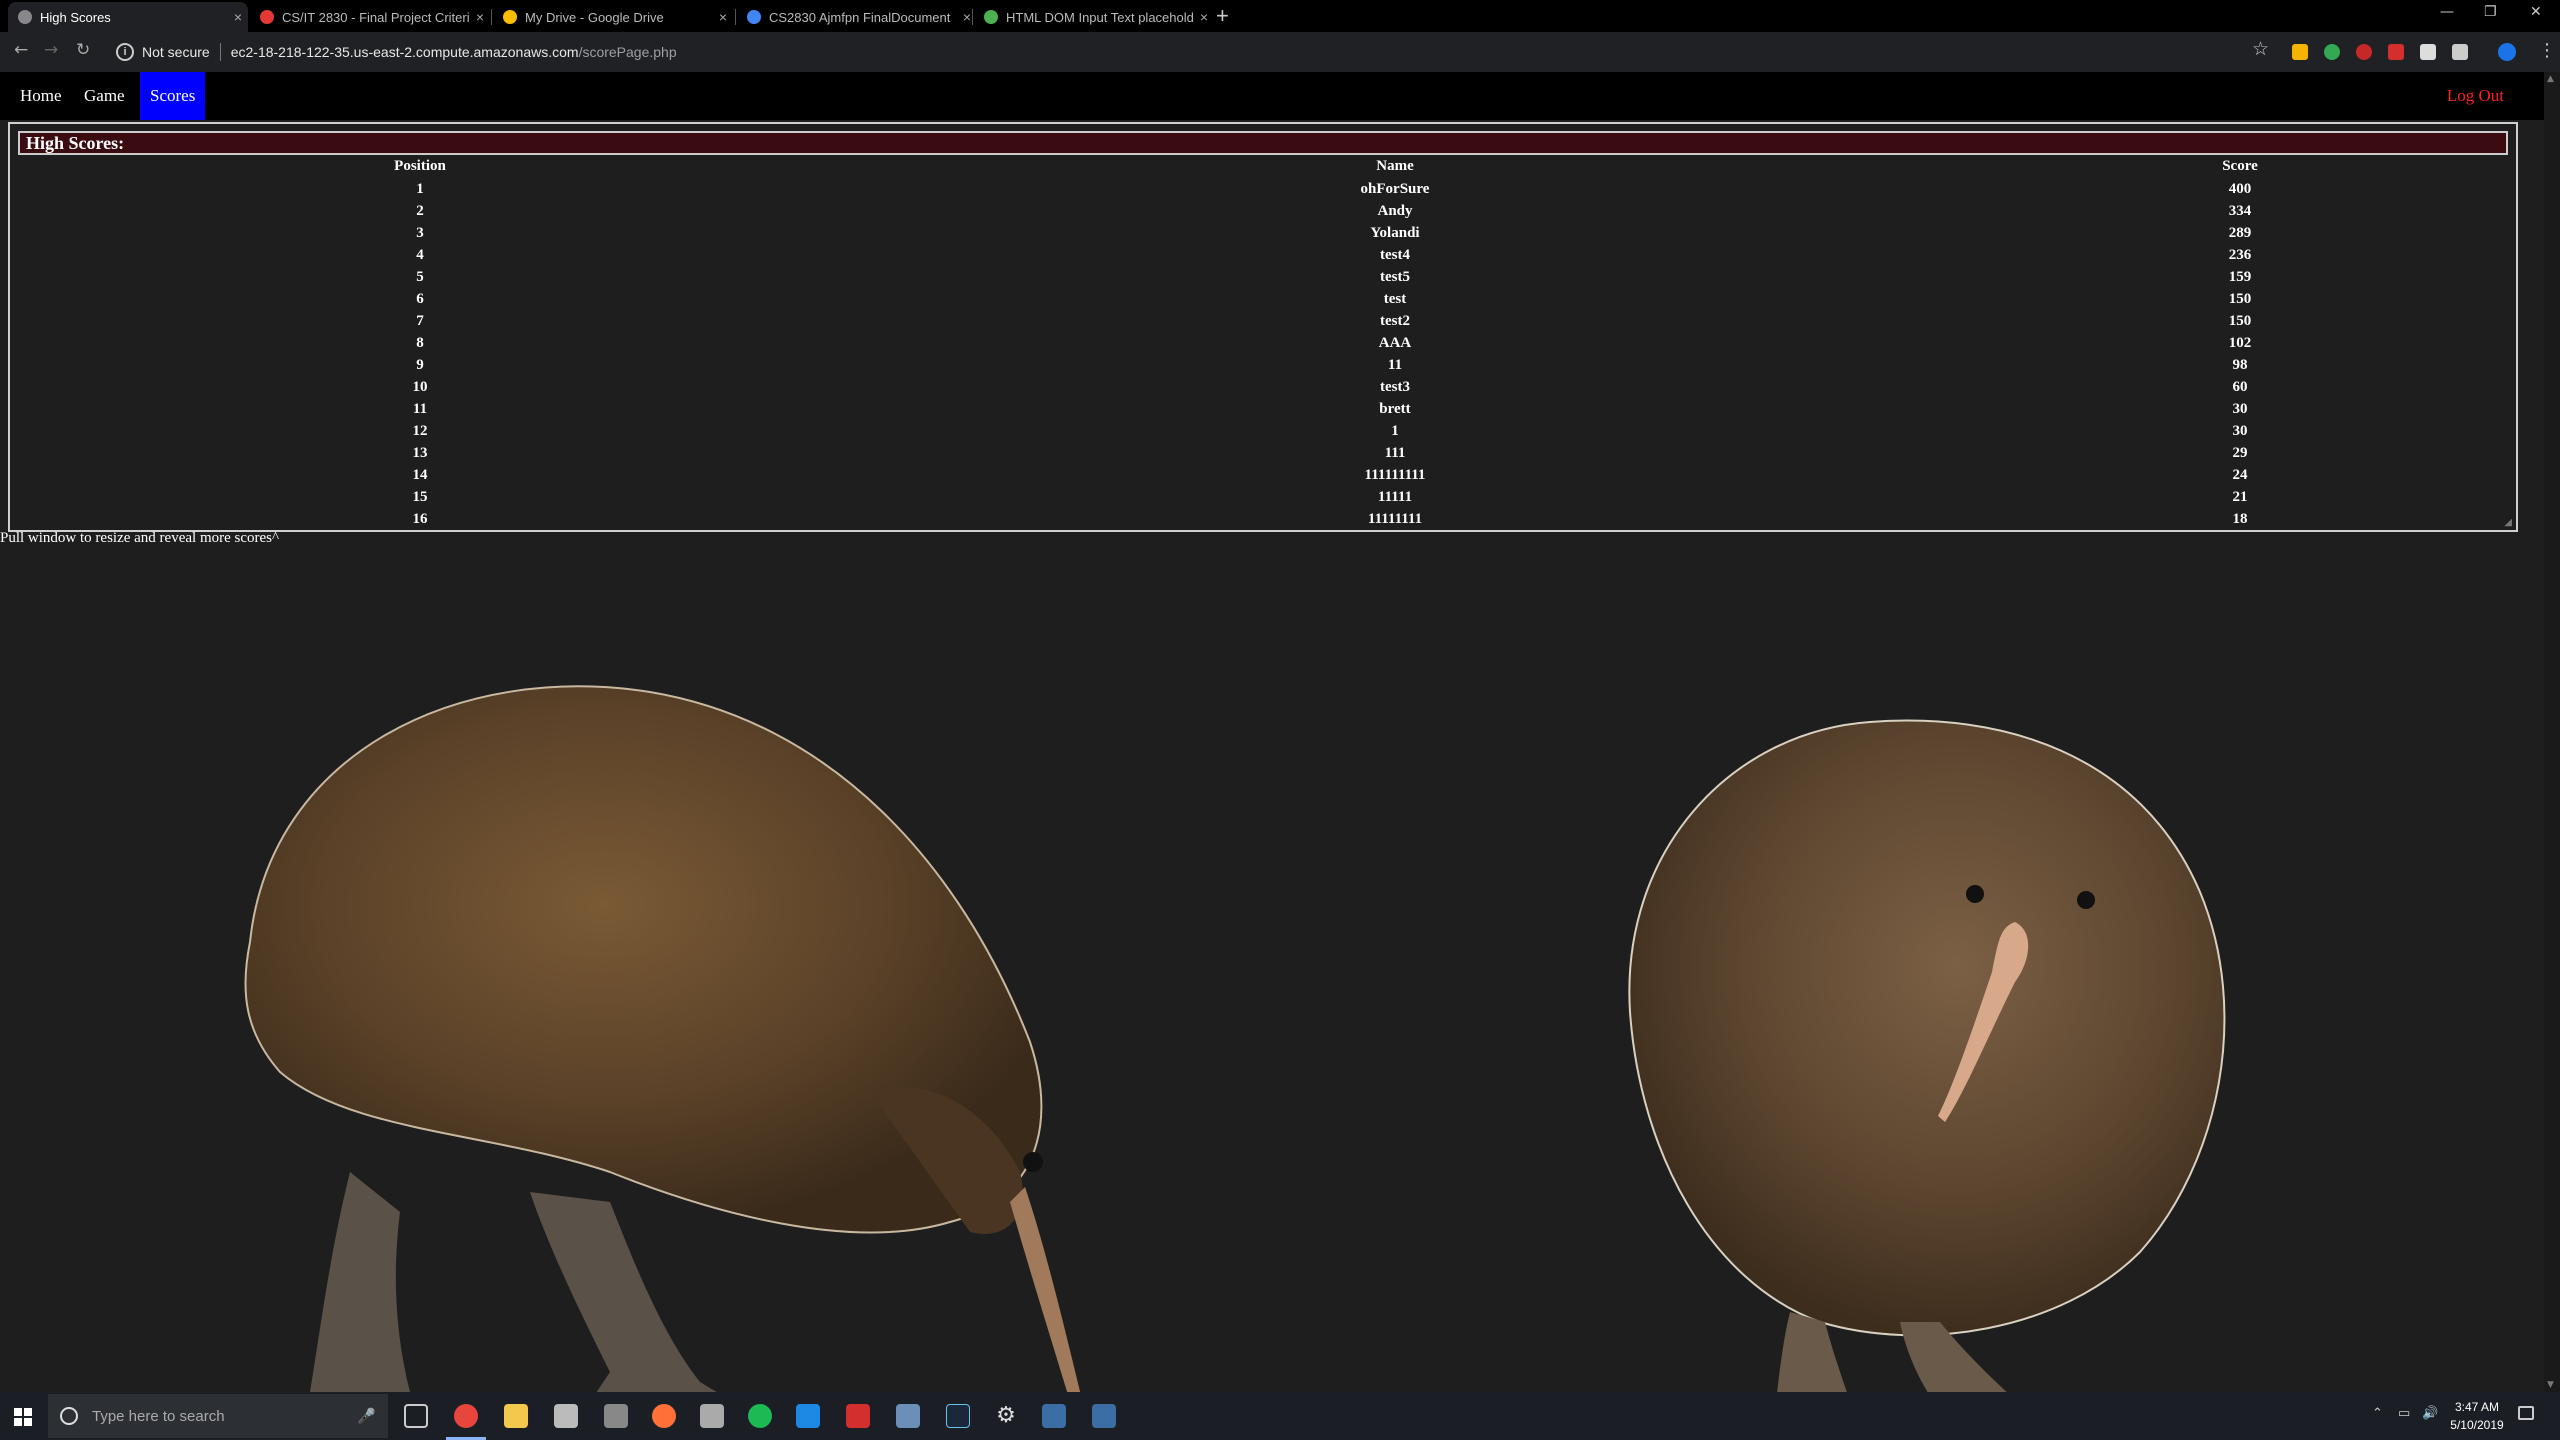 This screenshot has height=1440, width=2560. Describe the element at coordinates (1395, 166) in the screenshot. I see `name-header: Name` at that location.